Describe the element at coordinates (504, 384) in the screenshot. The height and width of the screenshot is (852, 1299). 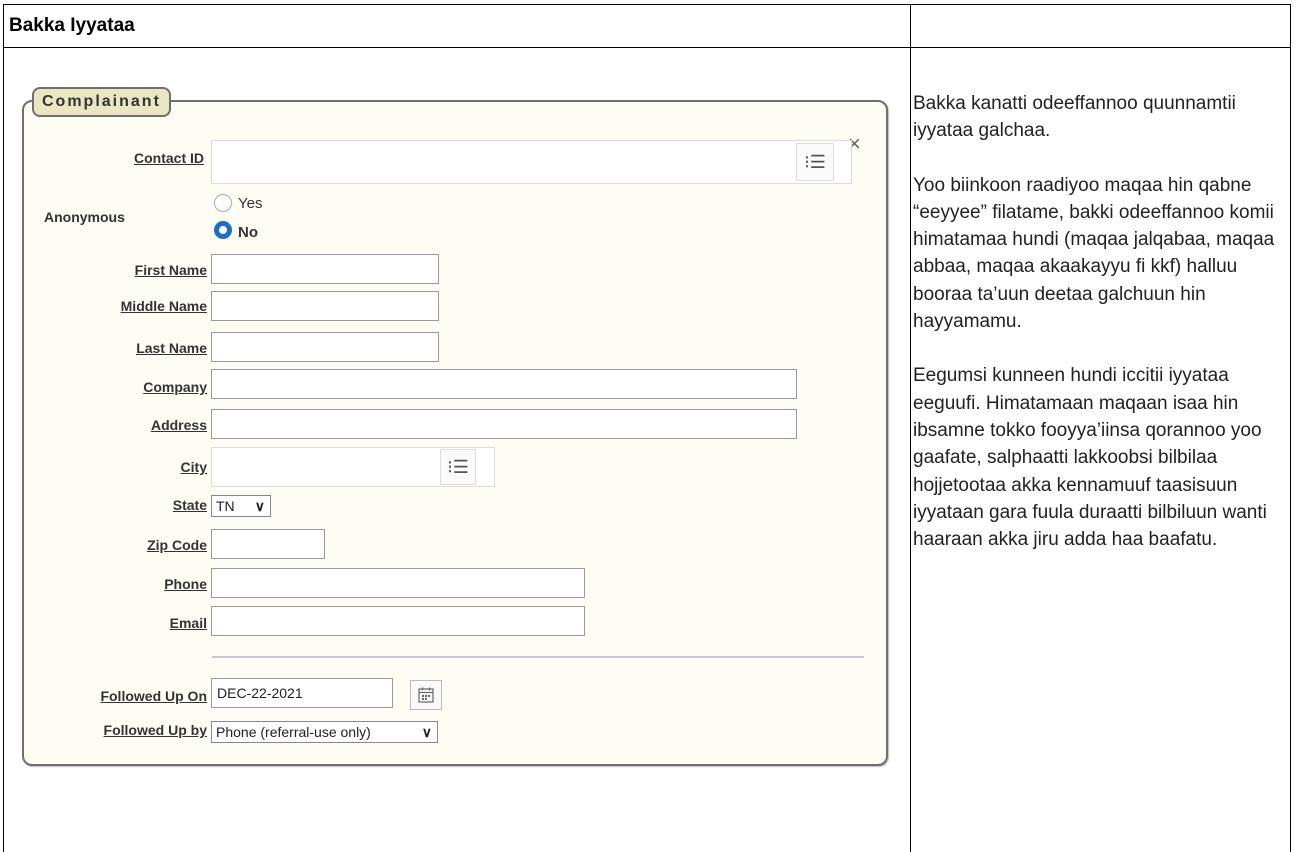
I see `company-field` at that location.